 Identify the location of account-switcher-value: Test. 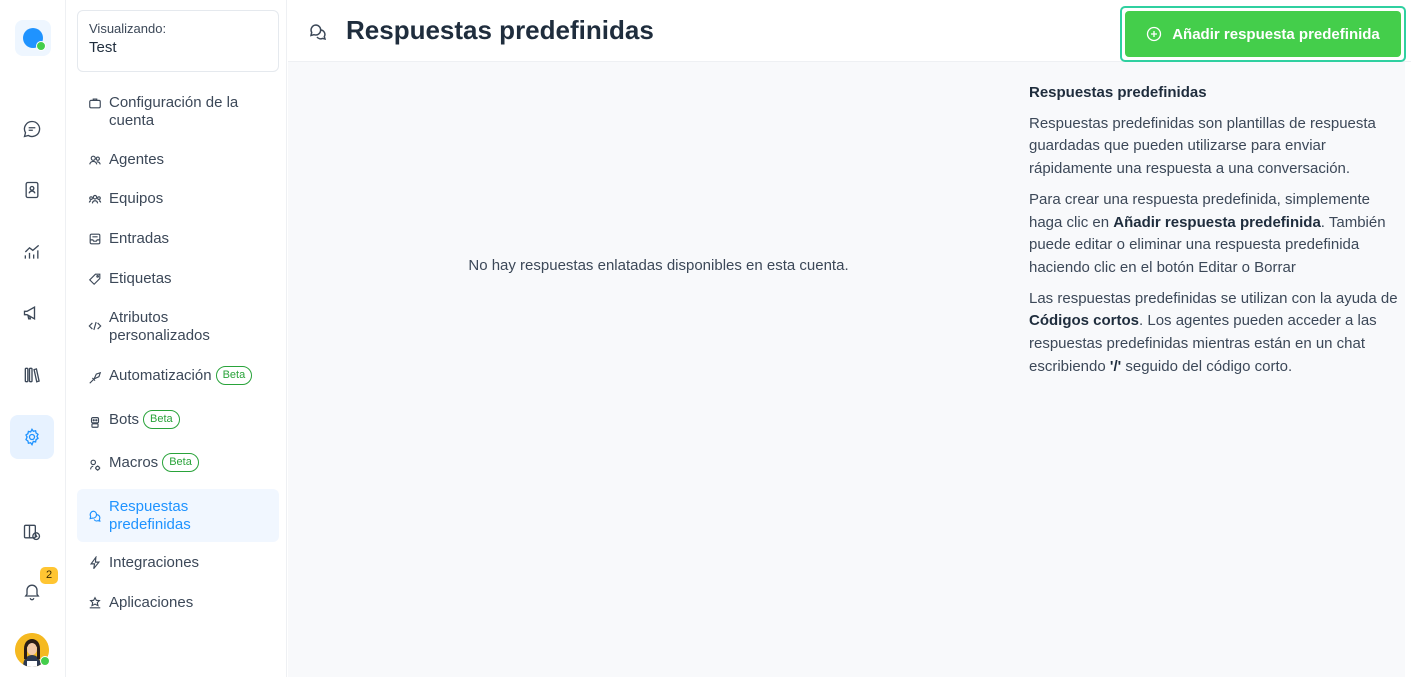
(103, 47).